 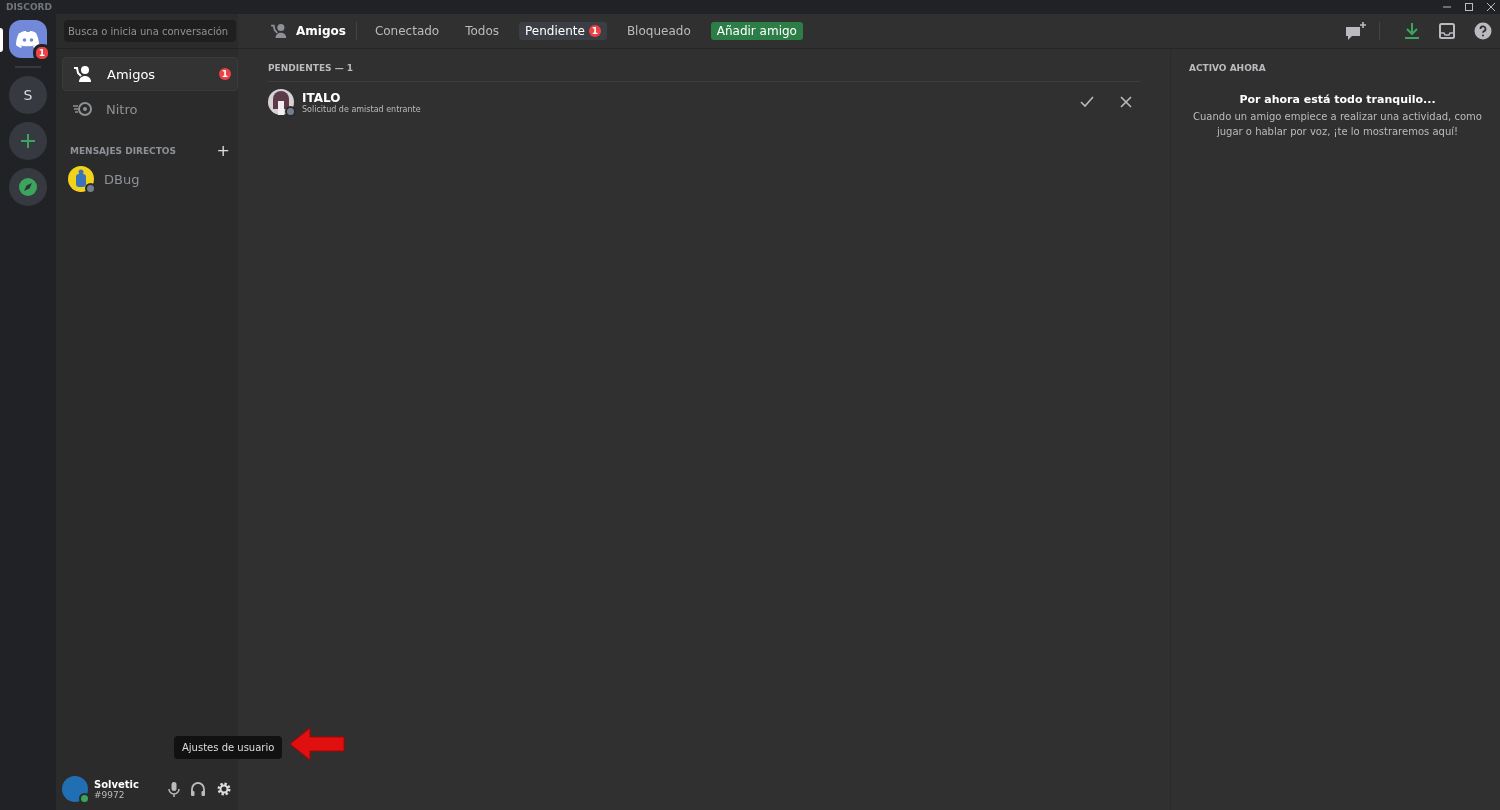 What do you see at coordinates (1469, 7) in the screenshot?
I see `maximize-icon` at bounding box center [1469, 7].